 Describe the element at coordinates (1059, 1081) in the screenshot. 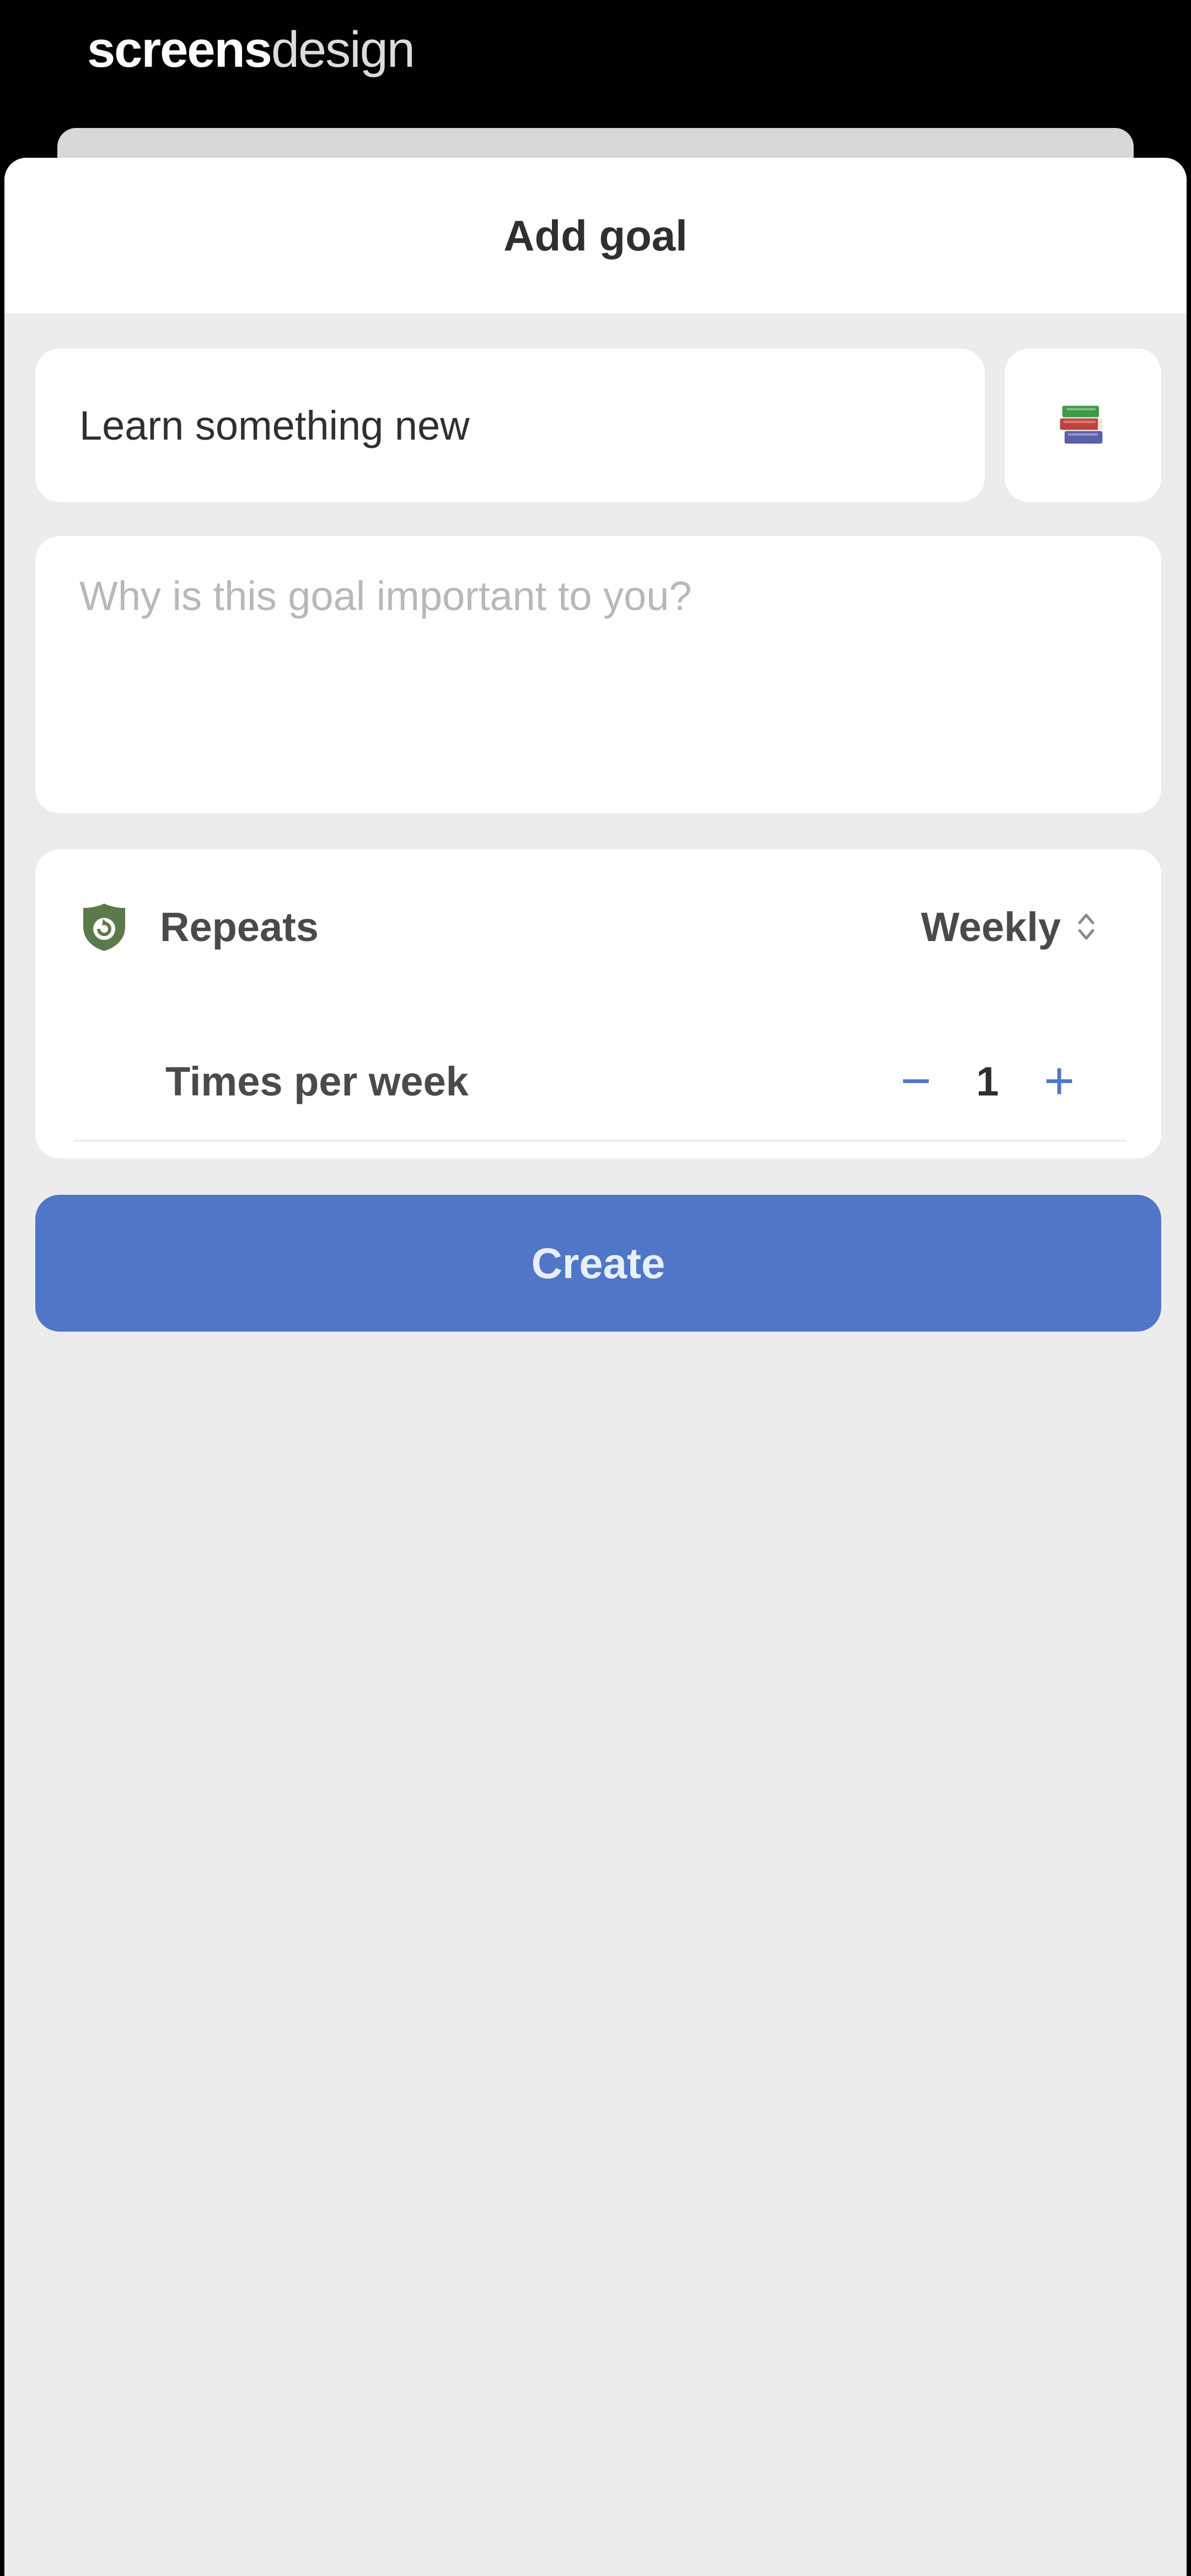

I see `increment-button: +` at that location.